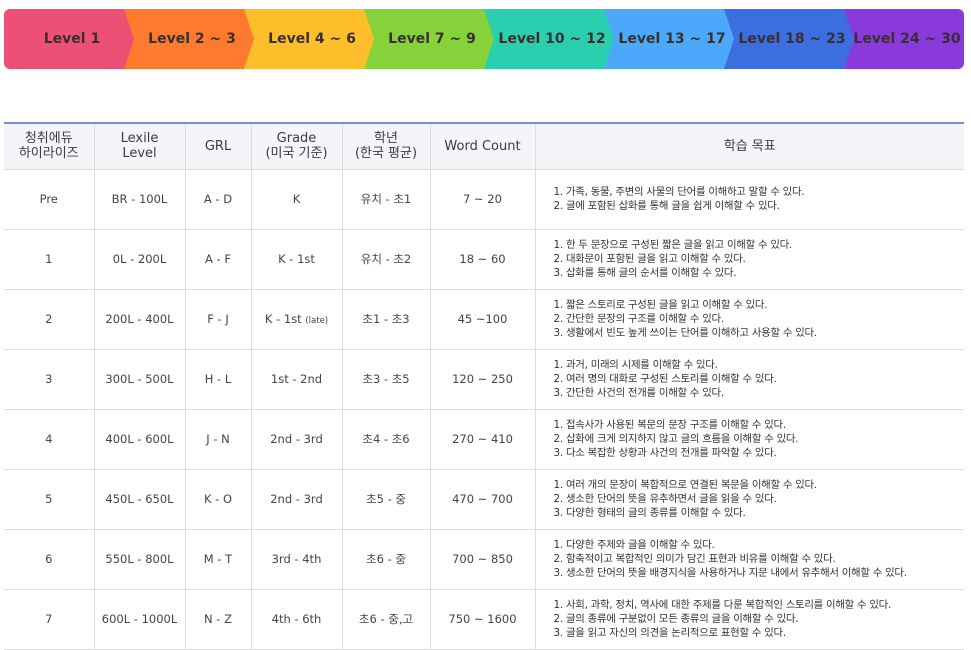 The image size is (971, 650). Describe the element at coordinates (792, 39) in the screenshot. I see `level-segment-label: Level 18 ~ 23` at that location.